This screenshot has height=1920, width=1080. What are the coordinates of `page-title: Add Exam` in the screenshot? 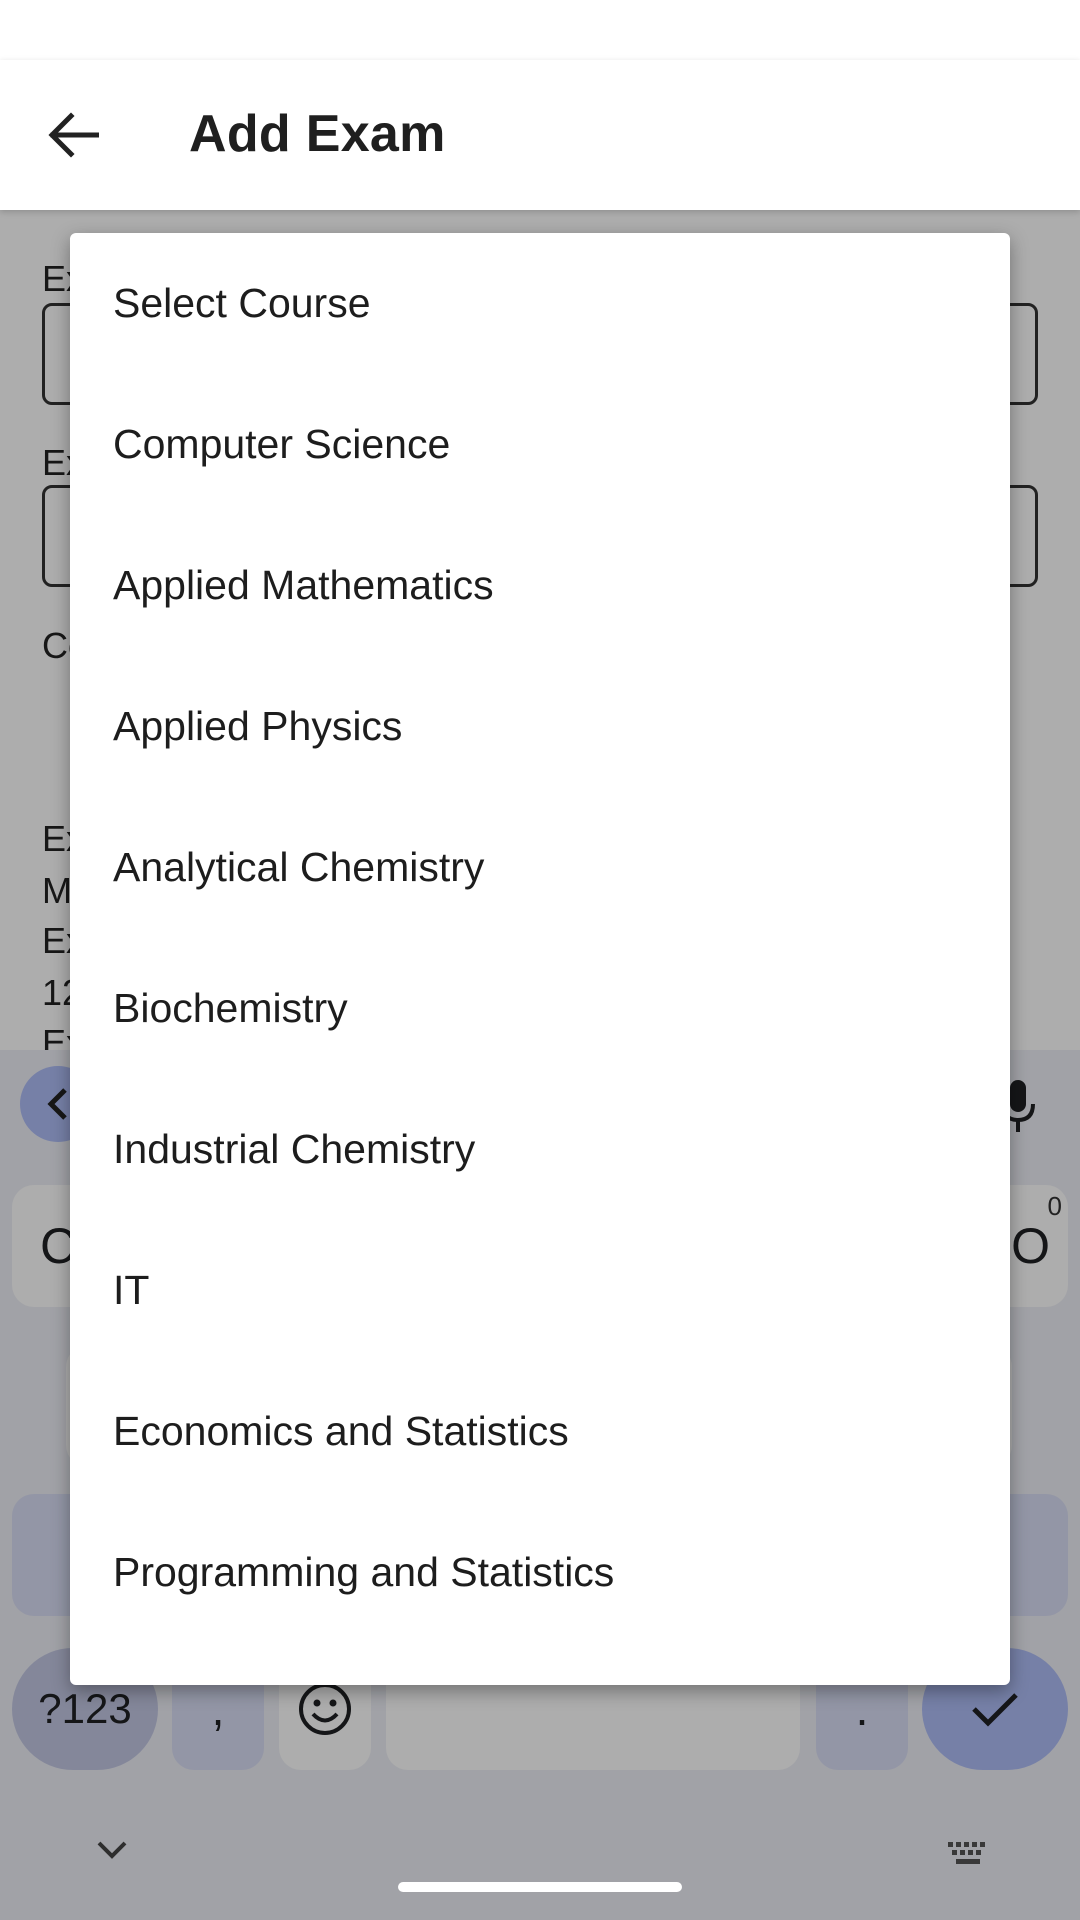 It's located at (317, 134).